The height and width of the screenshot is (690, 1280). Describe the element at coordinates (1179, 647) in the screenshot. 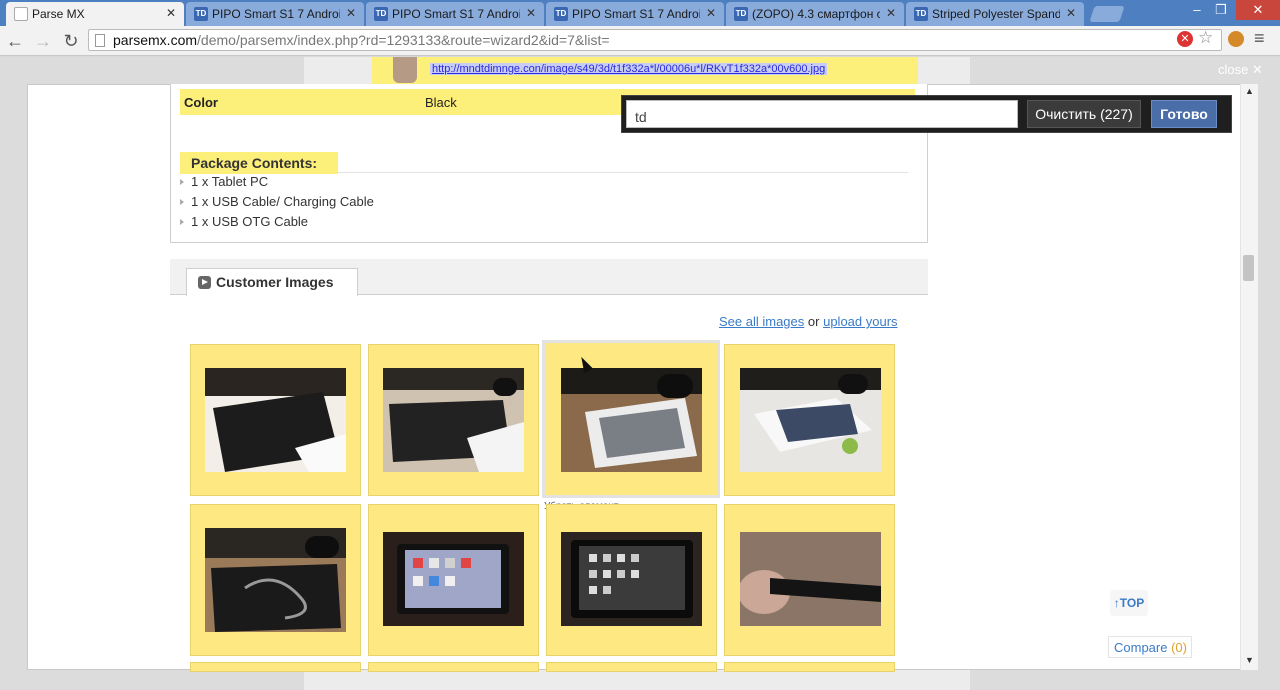

I see `compare-count: (0)` at that location.